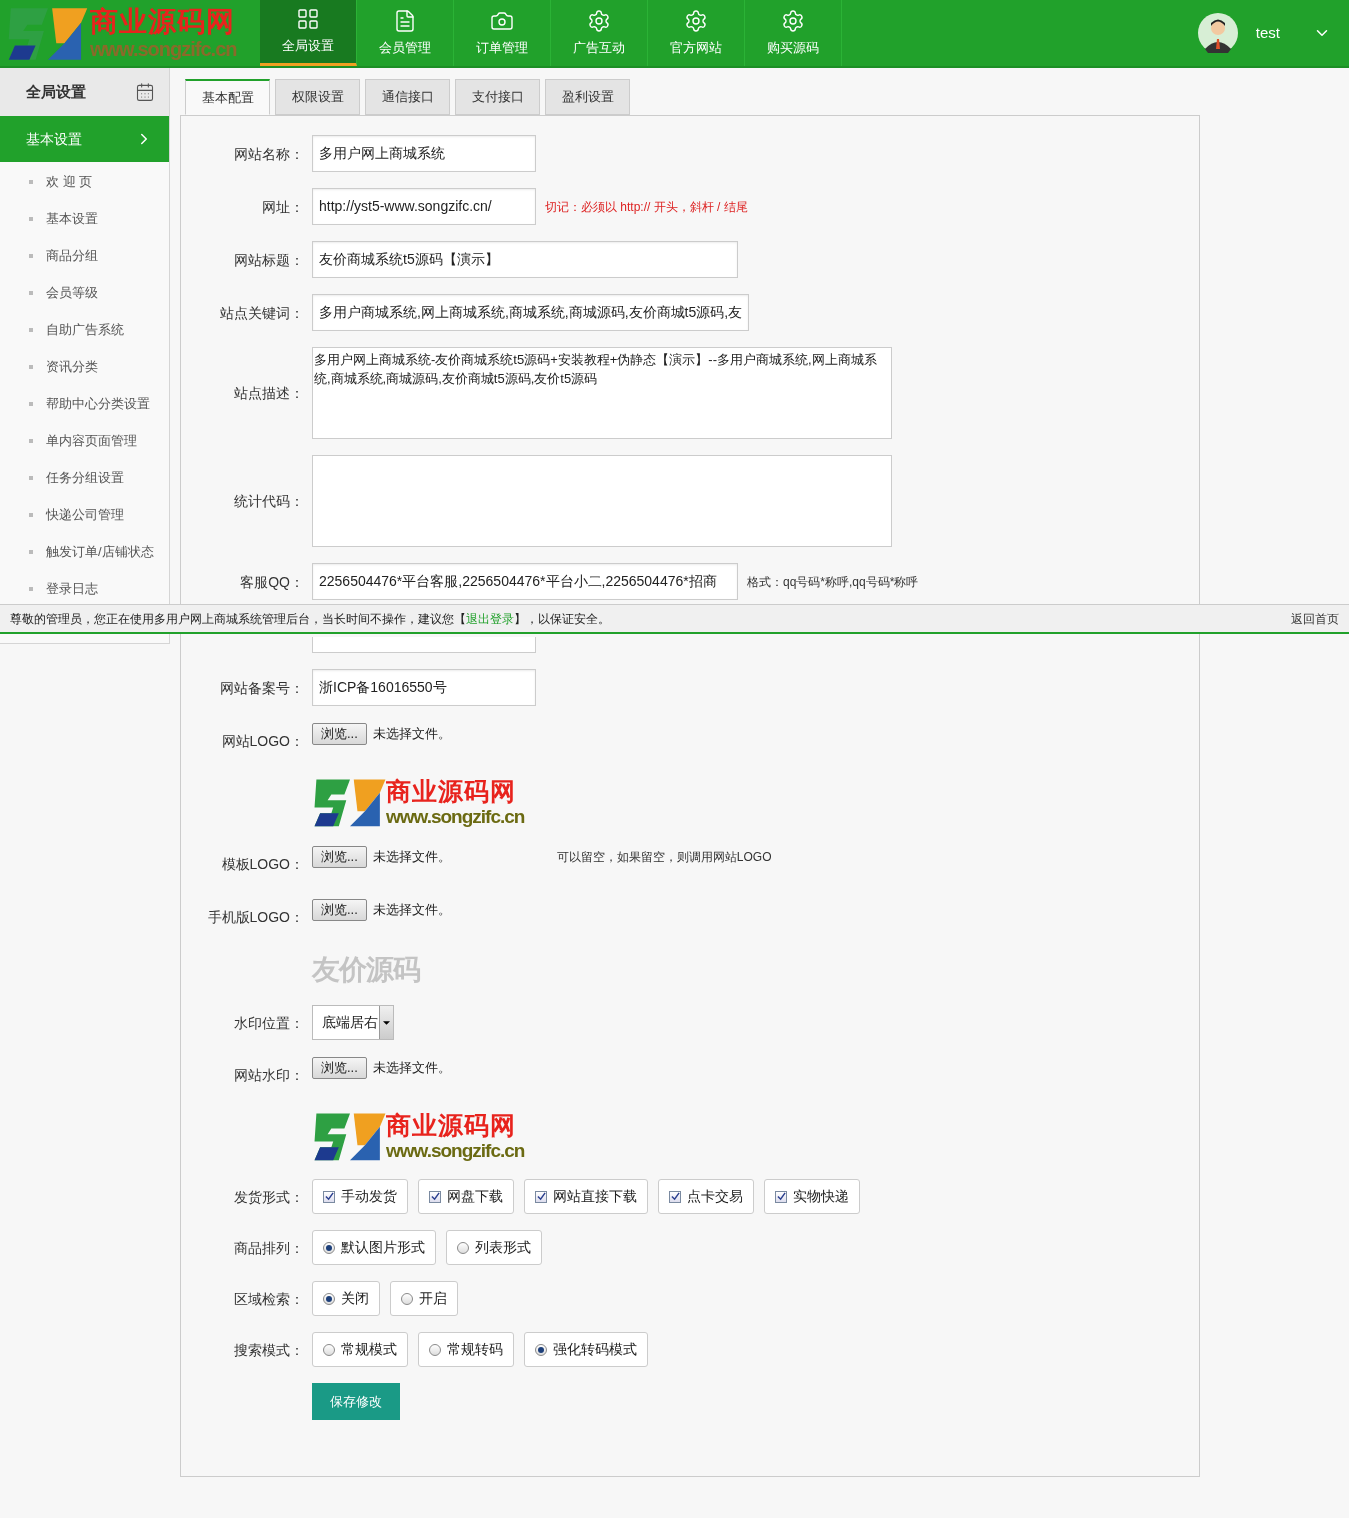 Image resolution: width=1349 pixels, height=1518 pixels. I want to click on text-input: 2256504476*平台客服,2256504476*平台小二,2256504476*招商, so click(525, 581).